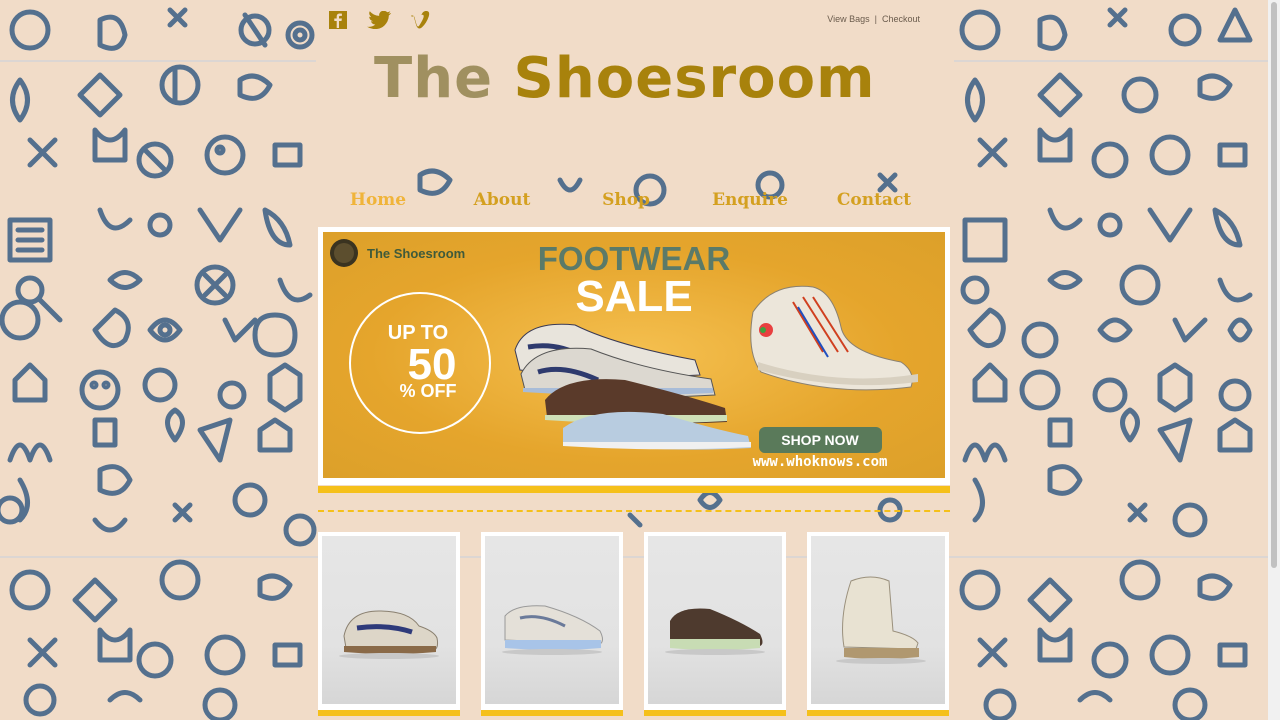 Image resolution: width=1280 pixels, height=720 pixels. Describe the element at coordinates (634, 489) in the screenshot. I see `banner-underline` at that location.